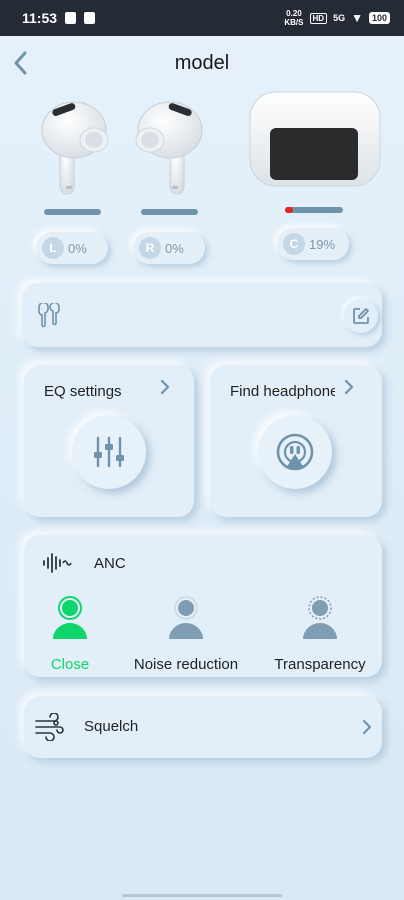 This screenshot has height=900, width=404. I want to click on anc-mode-noise-reduction-label: Noise reduction, so click(186, 664).